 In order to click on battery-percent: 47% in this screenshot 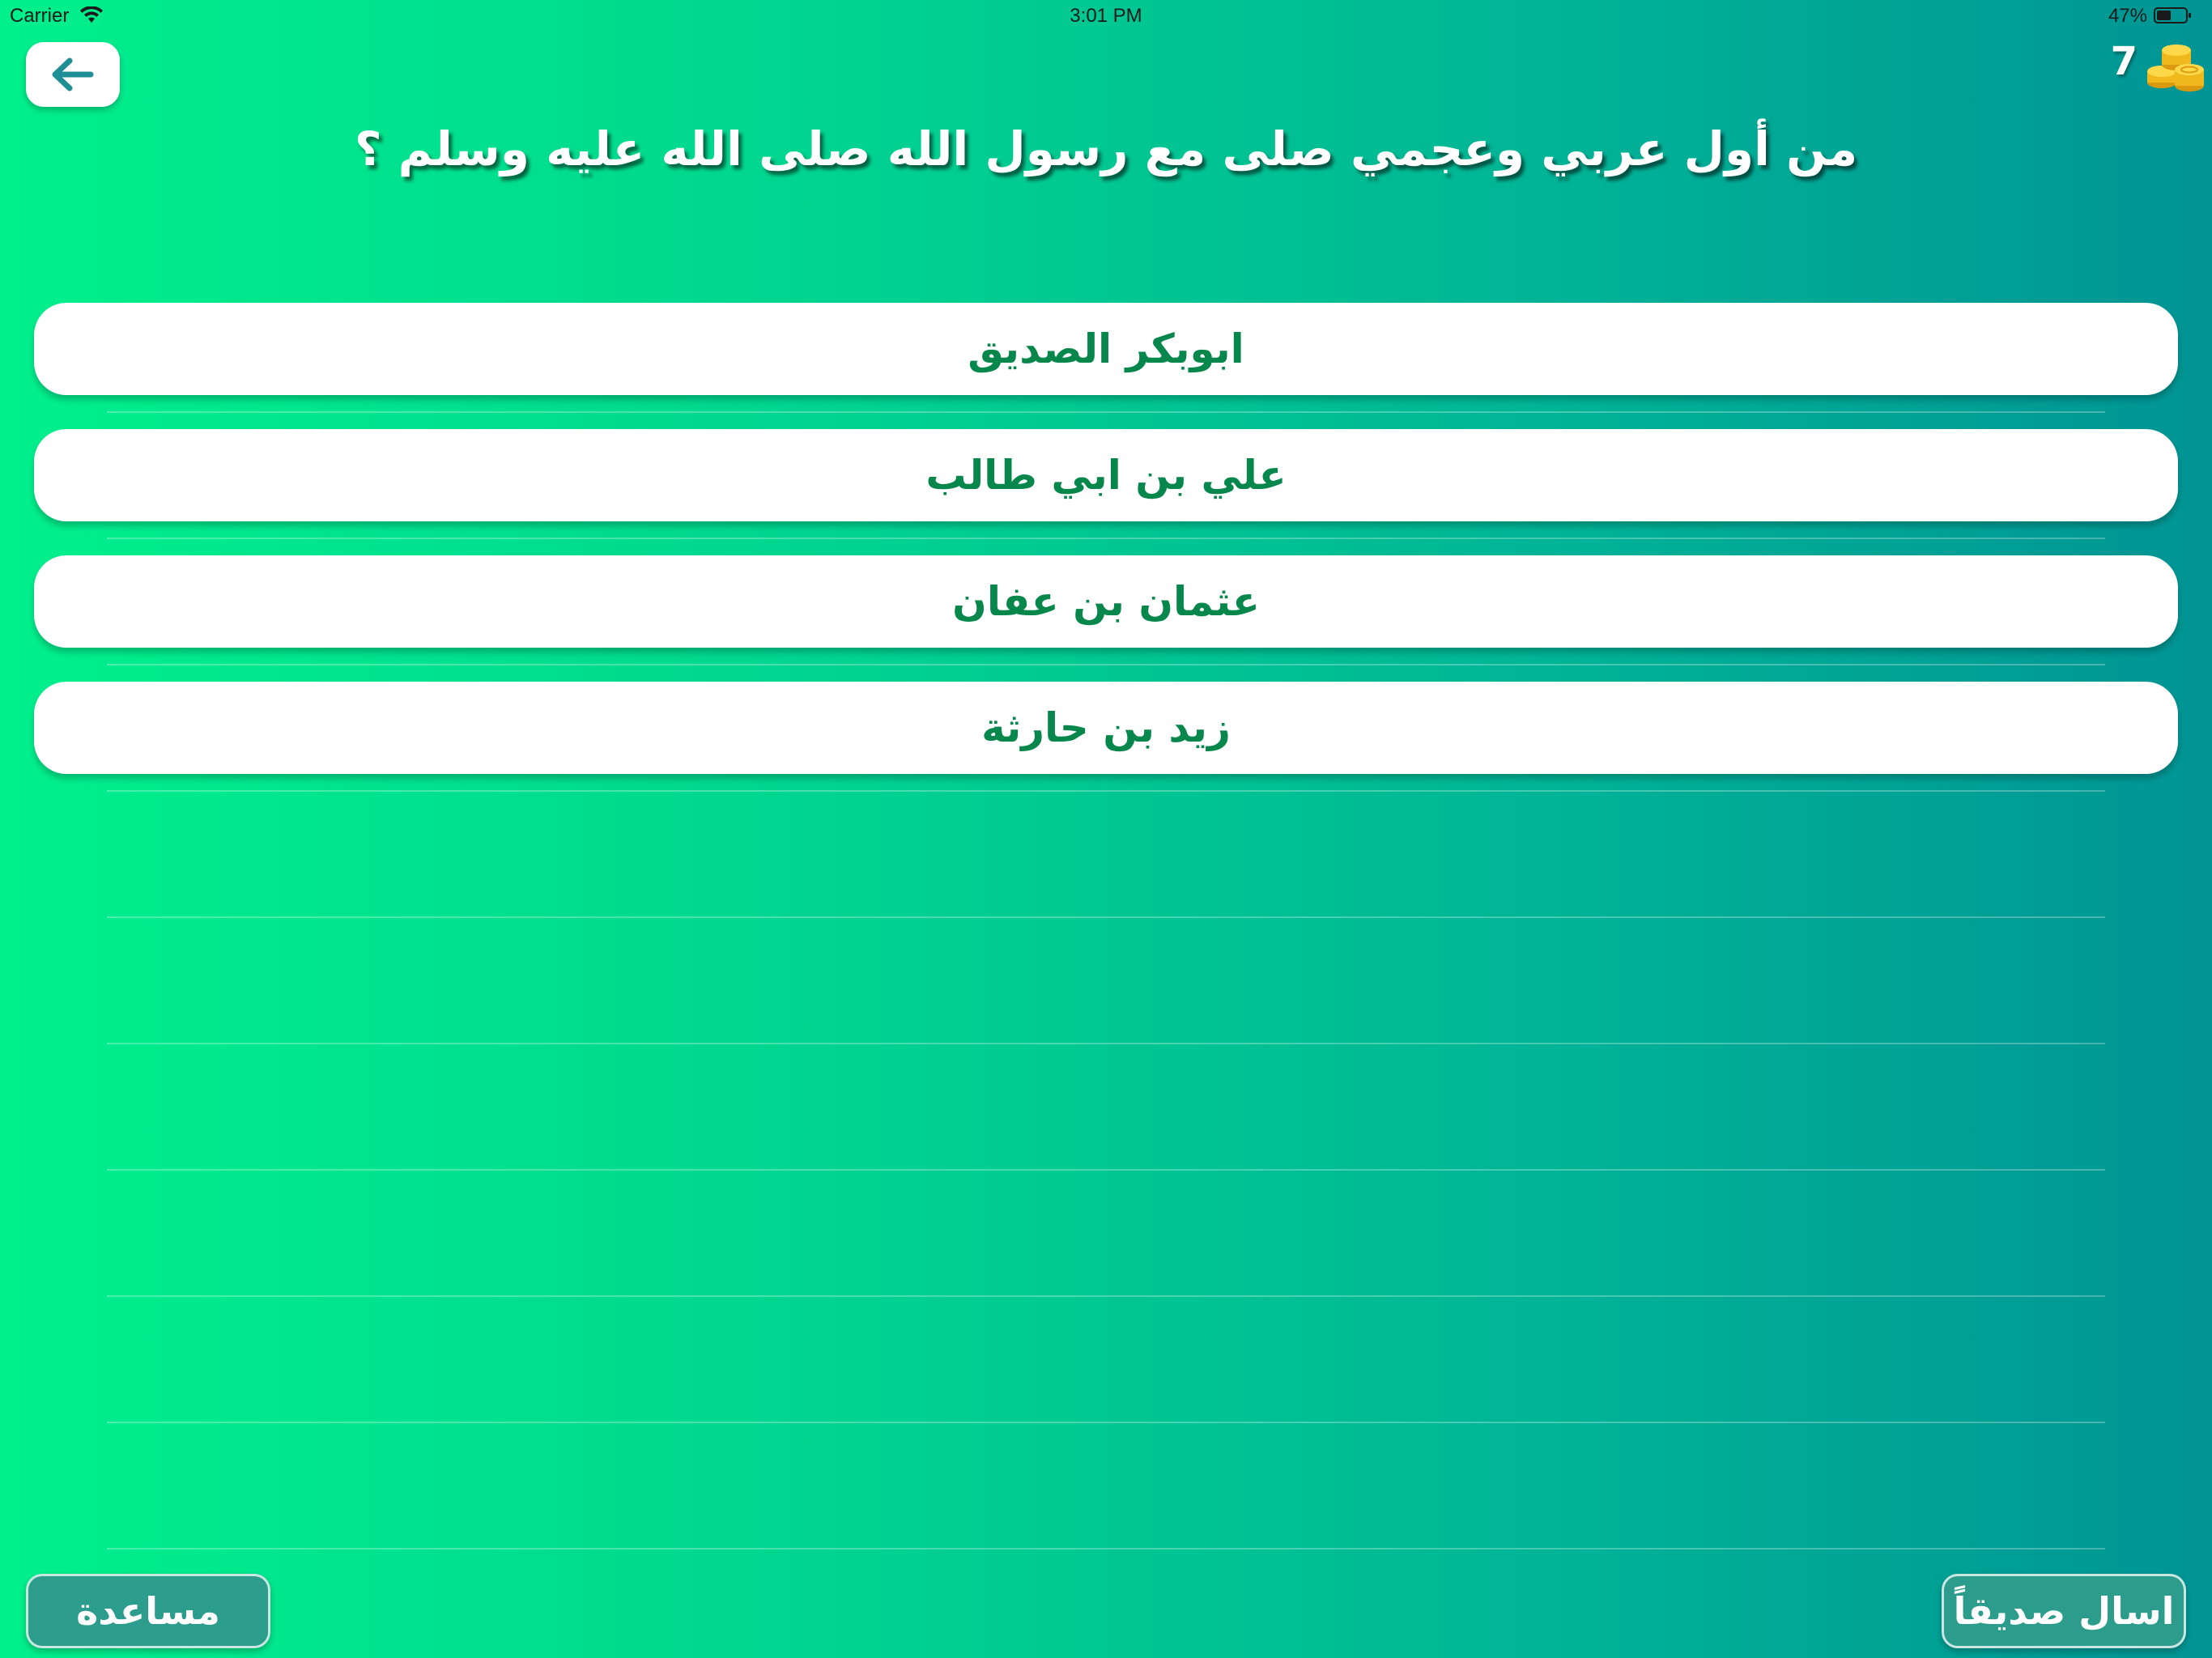, I will do `click(2128, 16)`.